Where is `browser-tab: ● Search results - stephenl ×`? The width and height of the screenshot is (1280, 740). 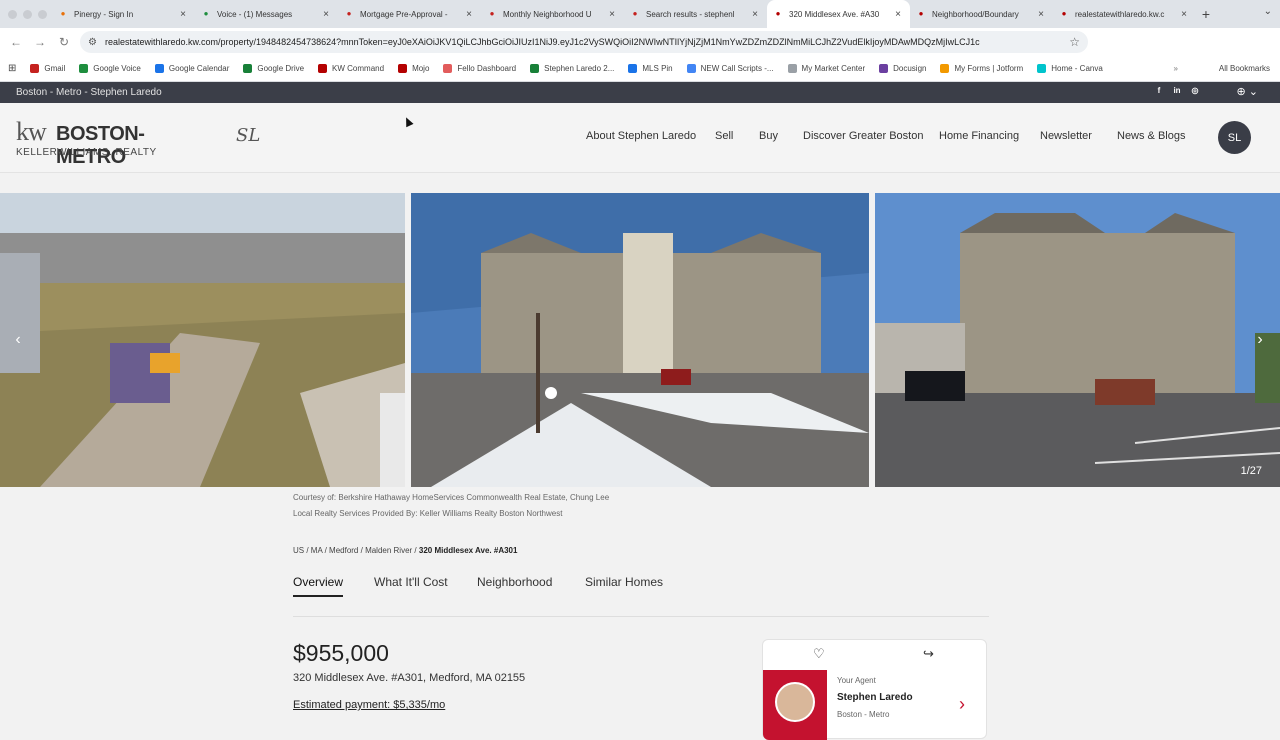 browser-tab: ● Search results - stephenl × is located at coordinates (695, 14).